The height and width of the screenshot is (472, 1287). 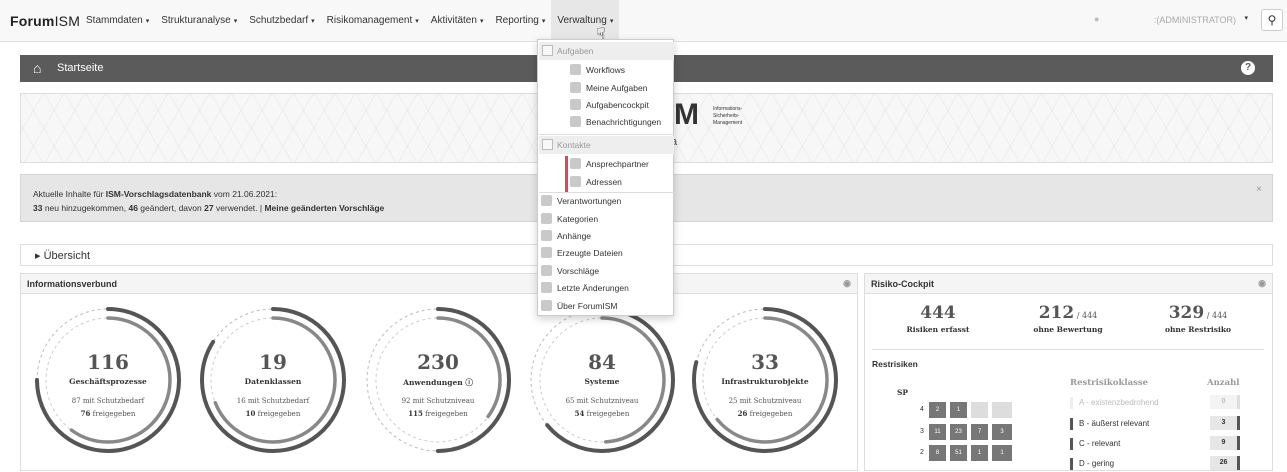 What do you see at coordinates (585, 21) in the screenshot?
I see `menu-verwaltung: Verwaltung ▾` at bounding box center [585, 21].